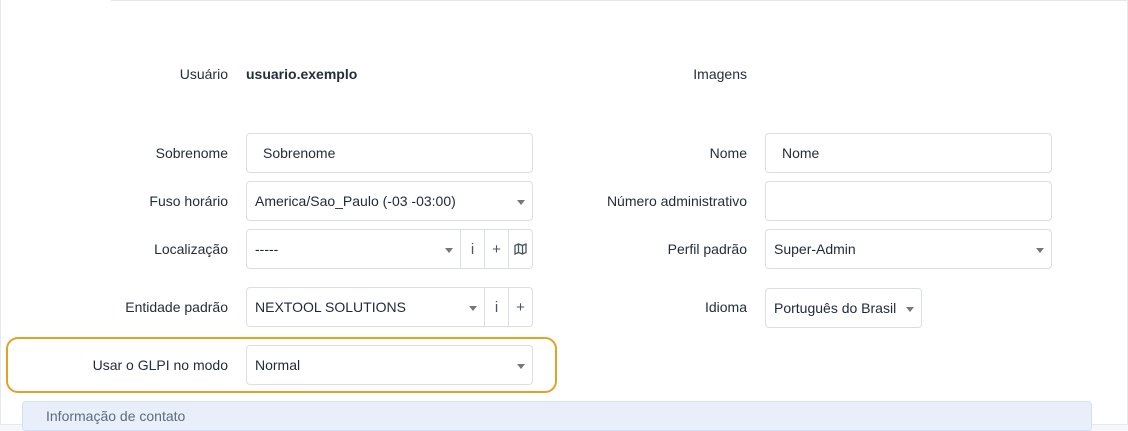  Describe the element at coordinates (720, 74) in the screenshot. I see `images-label: Imagens` at that location.